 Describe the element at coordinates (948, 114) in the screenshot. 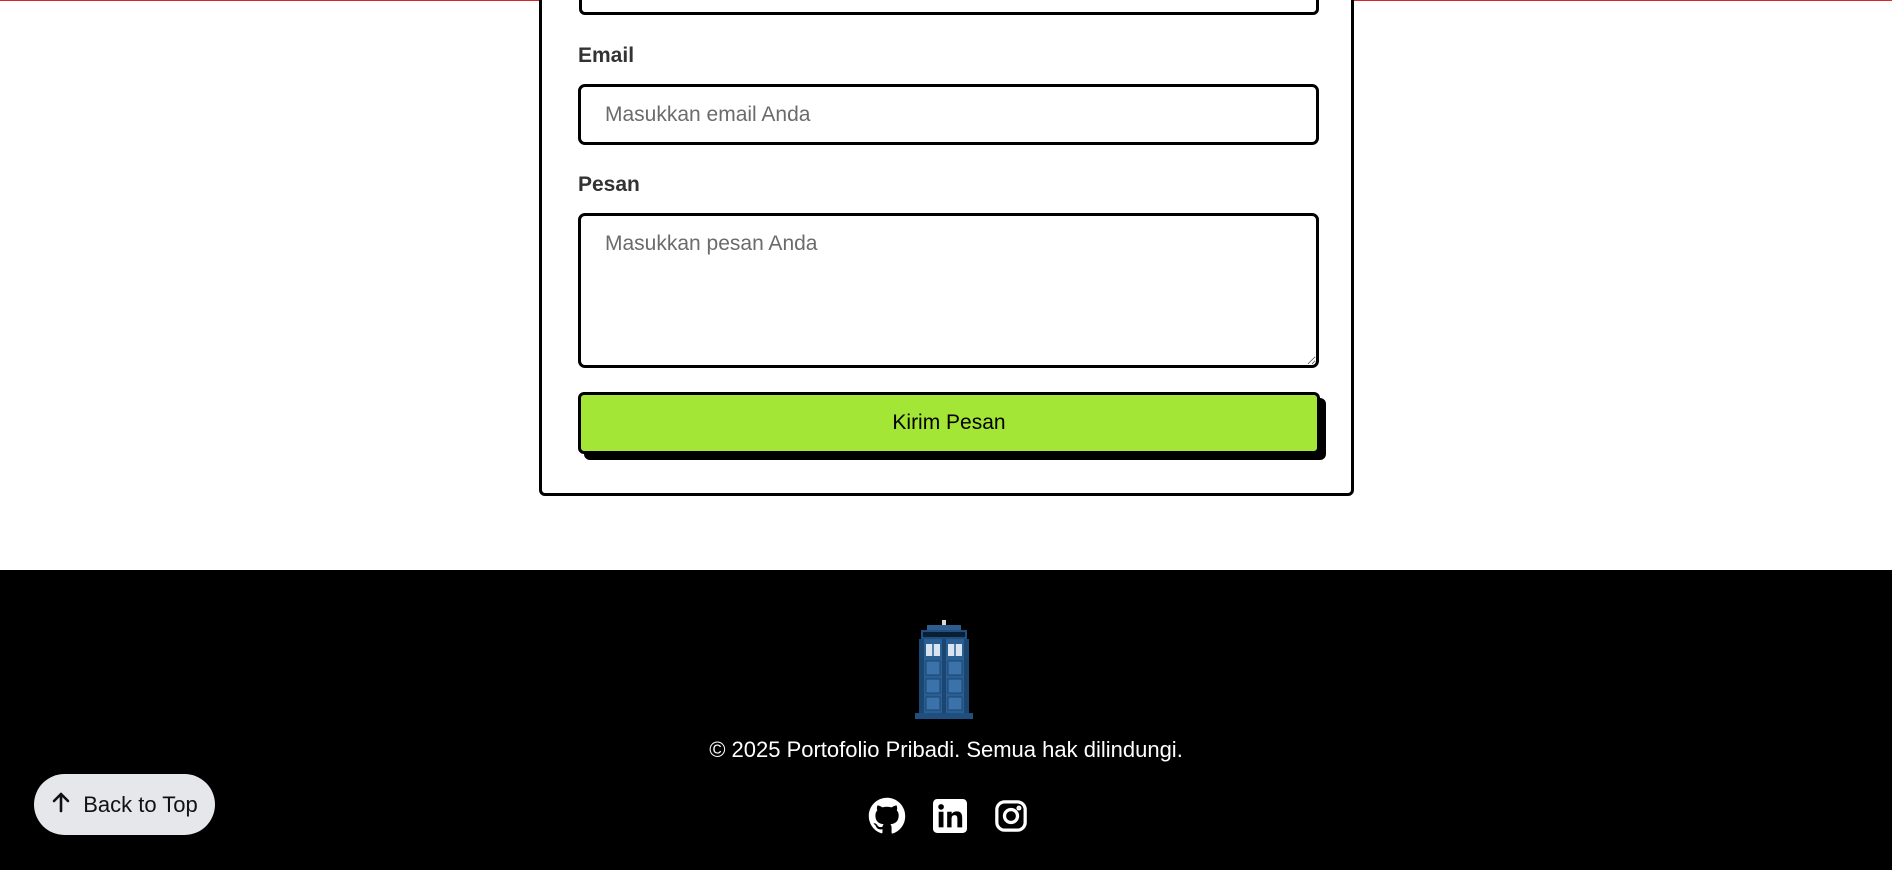

I see `email-field` at that location.